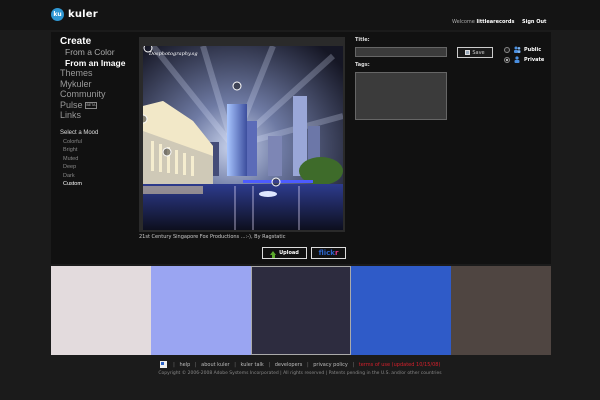 The height and width of the screenshot is (400, 600). I want to click on group-icon, so click(517, 49).